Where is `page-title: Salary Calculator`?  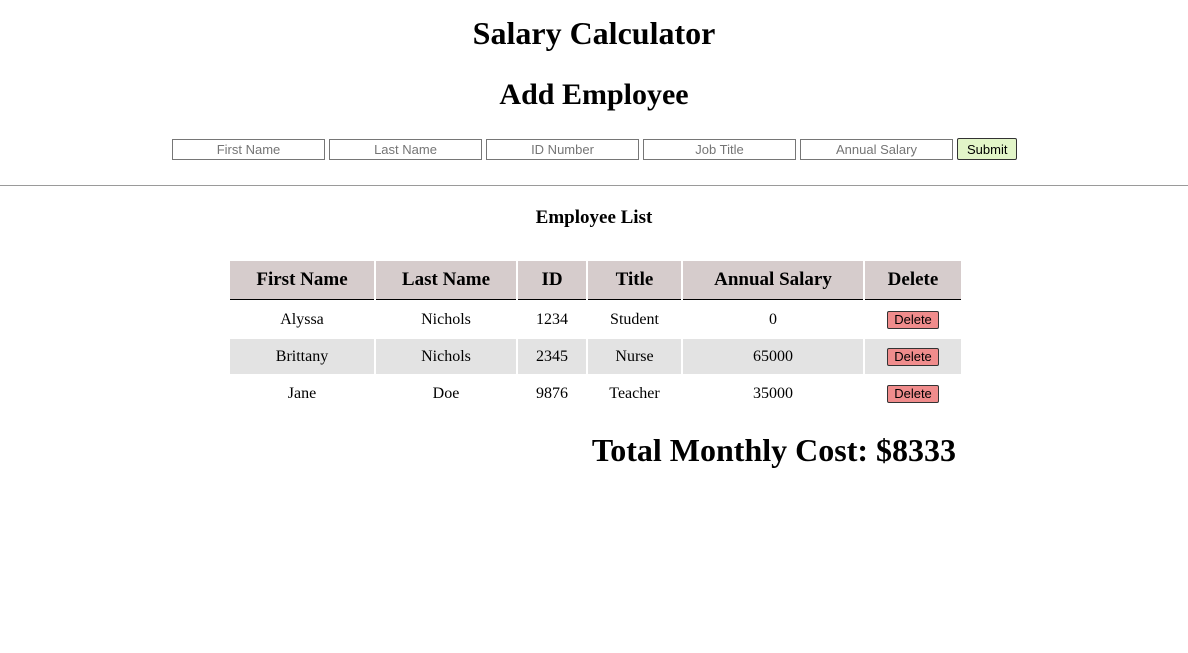
page-title: Salary Calculator is located at coordinates (594, 33).